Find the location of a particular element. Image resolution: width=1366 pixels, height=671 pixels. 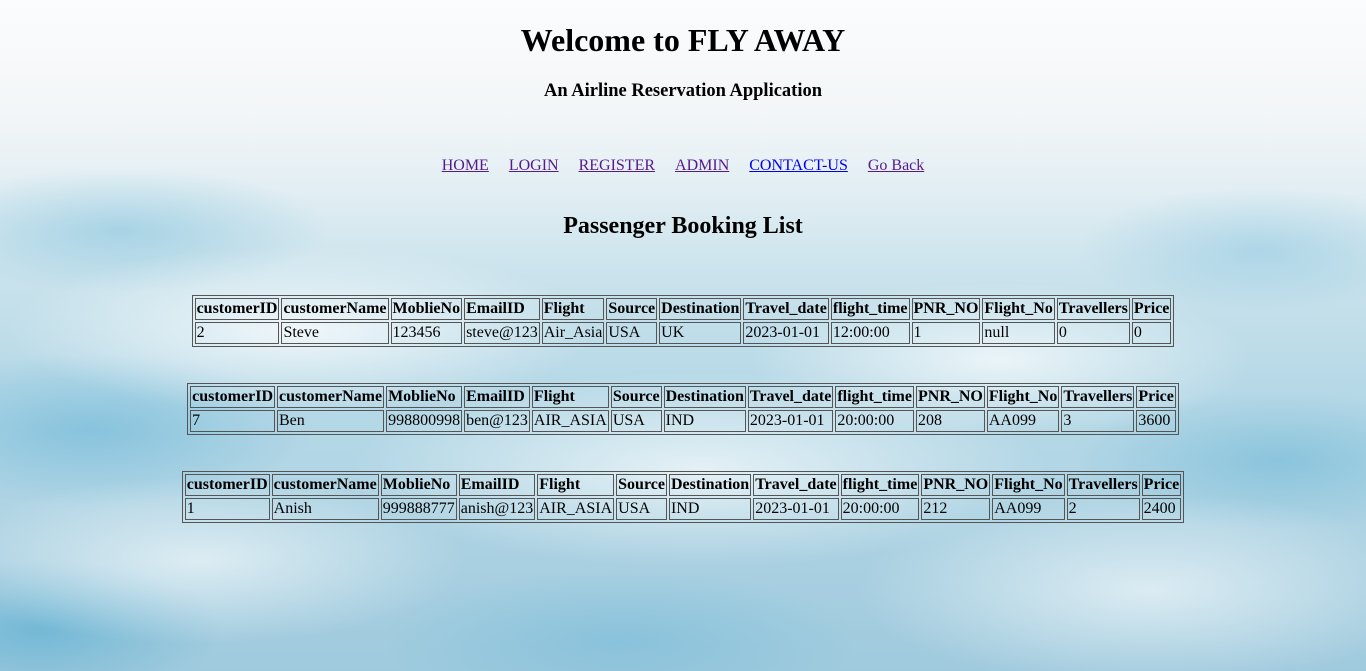

cell-travellers: 0 is located at coordinates (1093, 333).